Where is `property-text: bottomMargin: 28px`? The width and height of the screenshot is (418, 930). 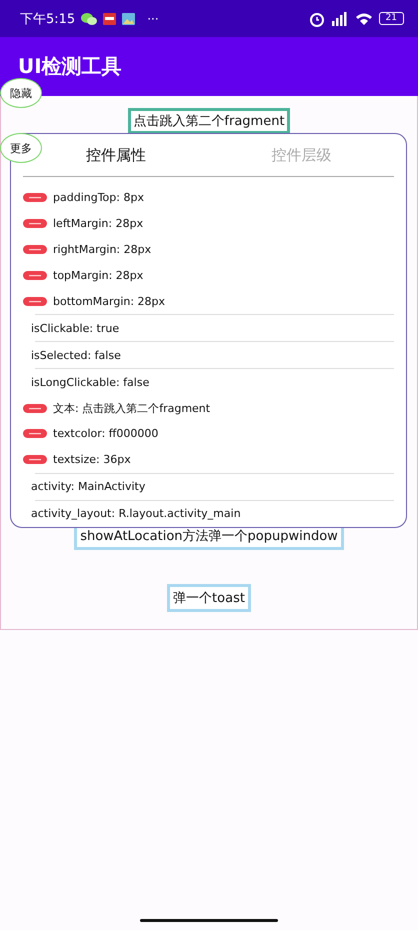 property-text: bottomMargin: 28px is located at coordinates (109, 301).